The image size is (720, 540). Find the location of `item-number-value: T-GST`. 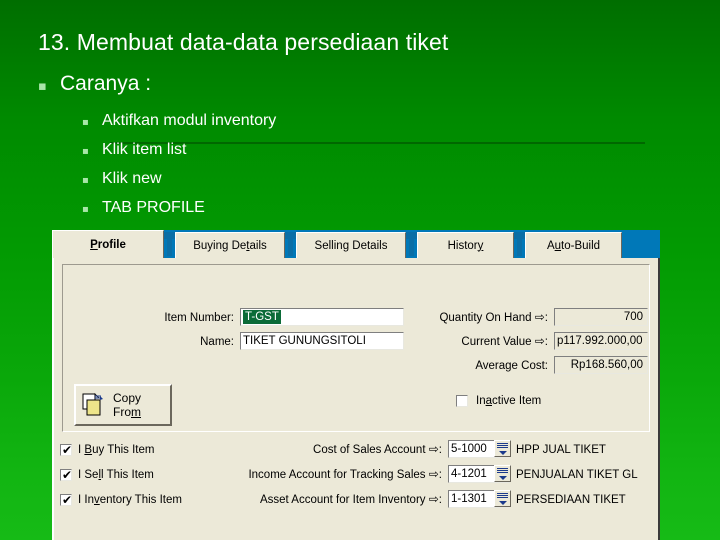

item-number-value: T-GST is located at coordinates (262, 317).